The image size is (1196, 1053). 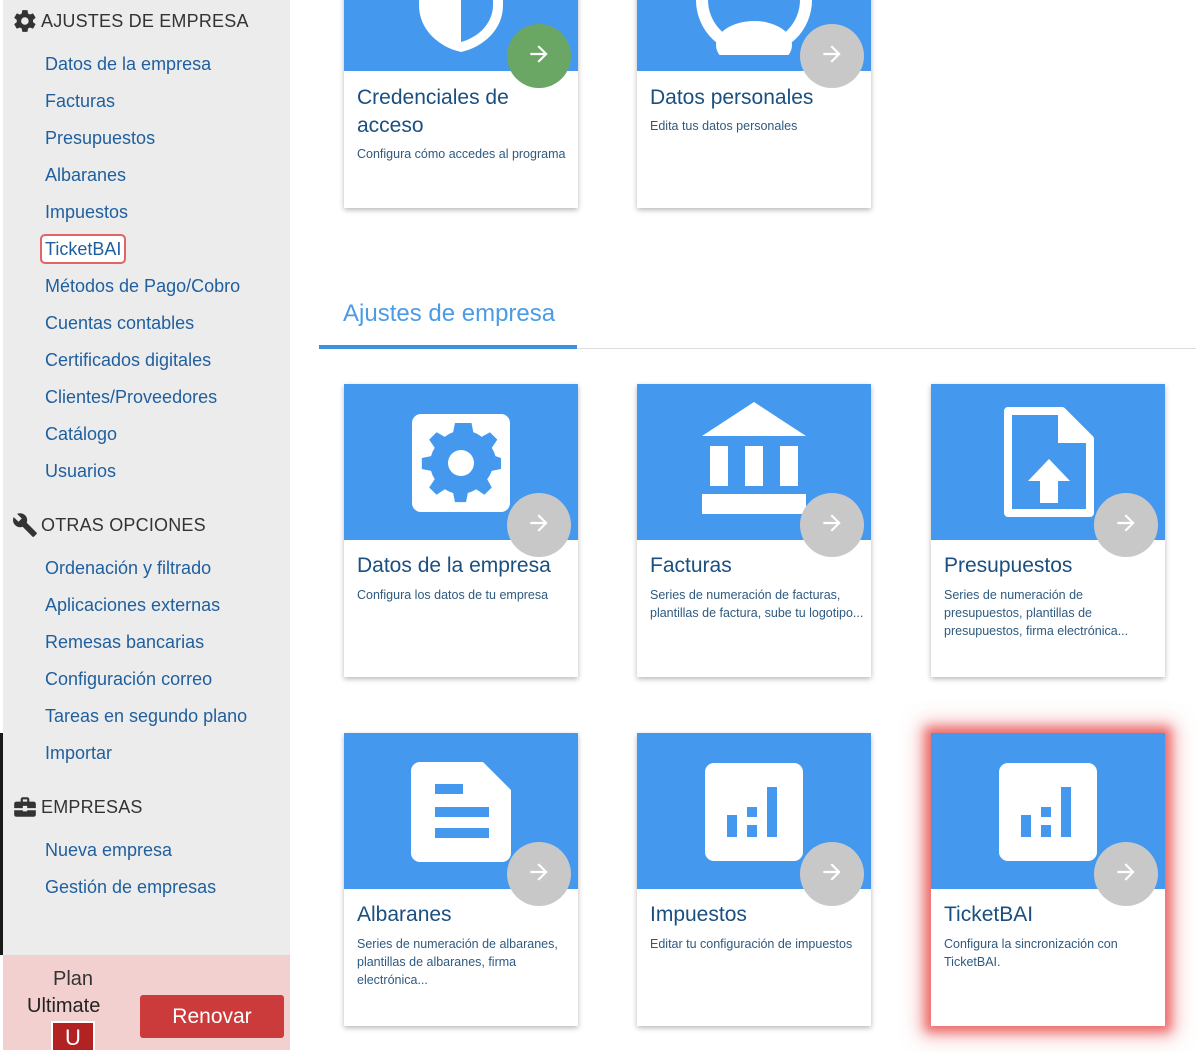 I want to click on section-tab-ajustes: Ajustes de empresa, so click(x=449, y=314).